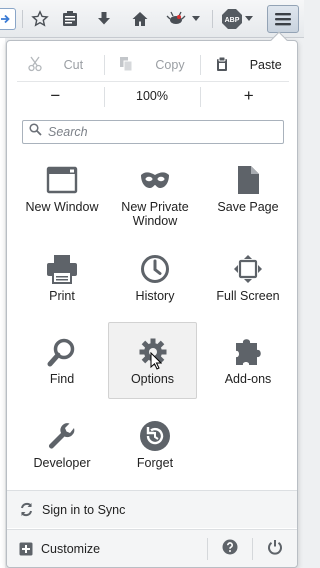 The width and height of the screenshot is (320, 568). I want to click on help-button, so click(230, 549).